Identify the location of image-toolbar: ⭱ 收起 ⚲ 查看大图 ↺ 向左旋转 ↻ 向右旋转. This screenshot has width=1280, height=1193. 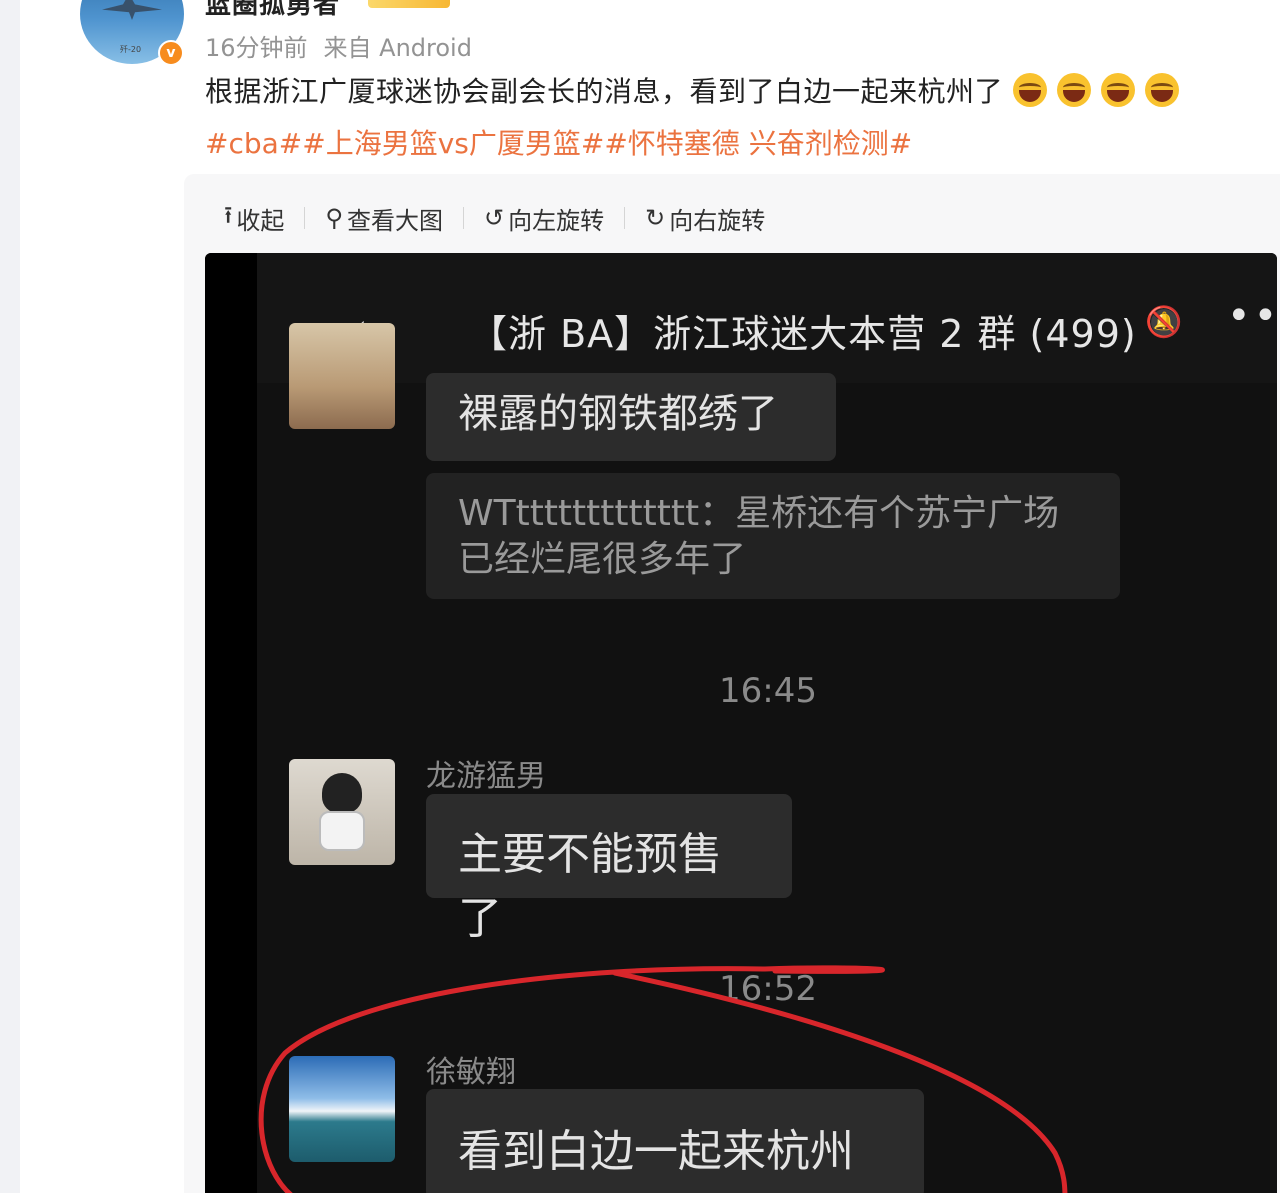
(494, 218).